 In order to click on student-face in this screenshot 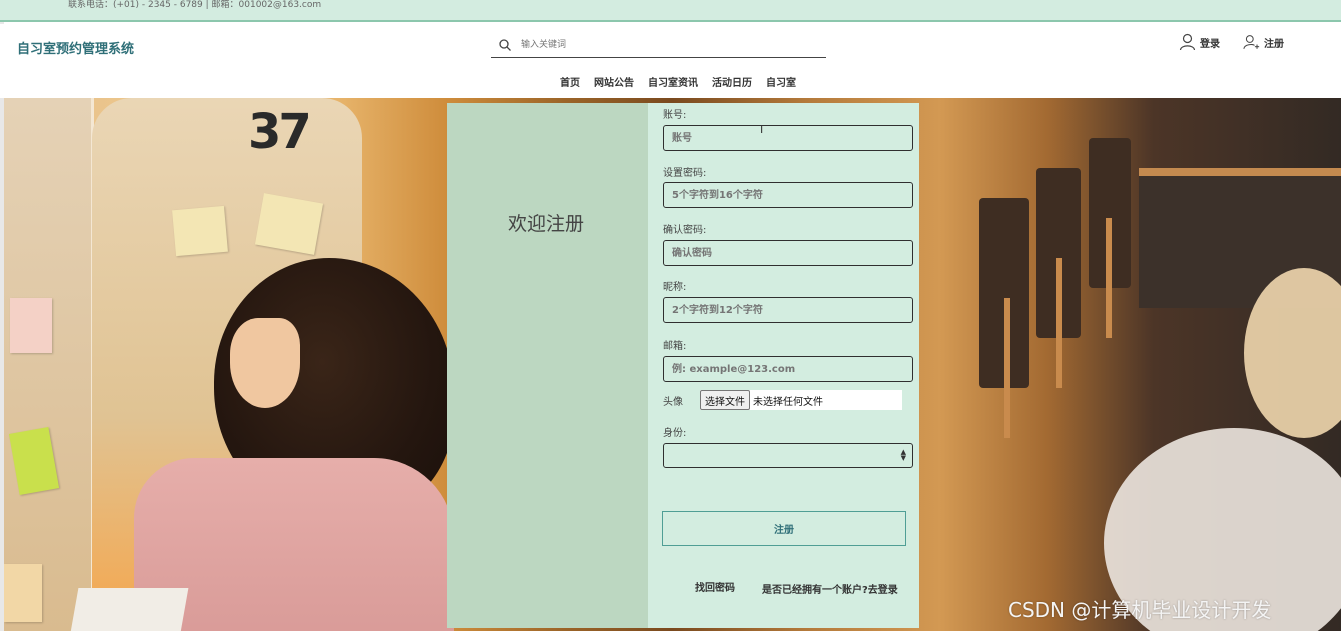, I will do `click(265, 363)`.